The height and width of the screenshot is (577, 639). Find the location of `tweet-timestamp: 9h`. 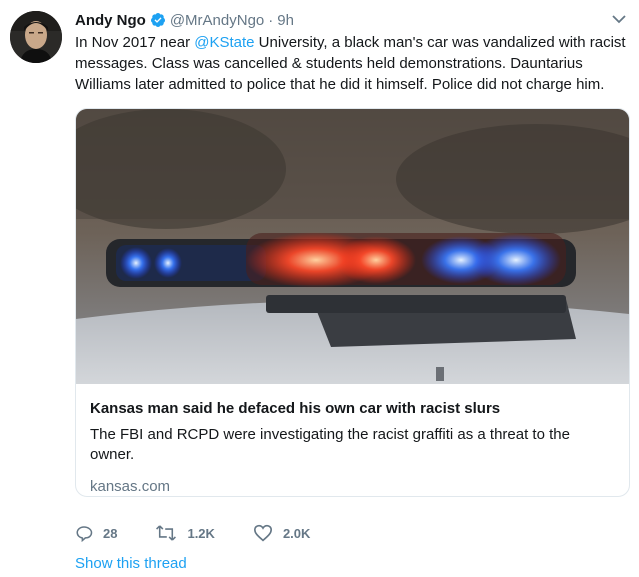

tweet-timestamp: 9h is located at coordinates (285, 20).